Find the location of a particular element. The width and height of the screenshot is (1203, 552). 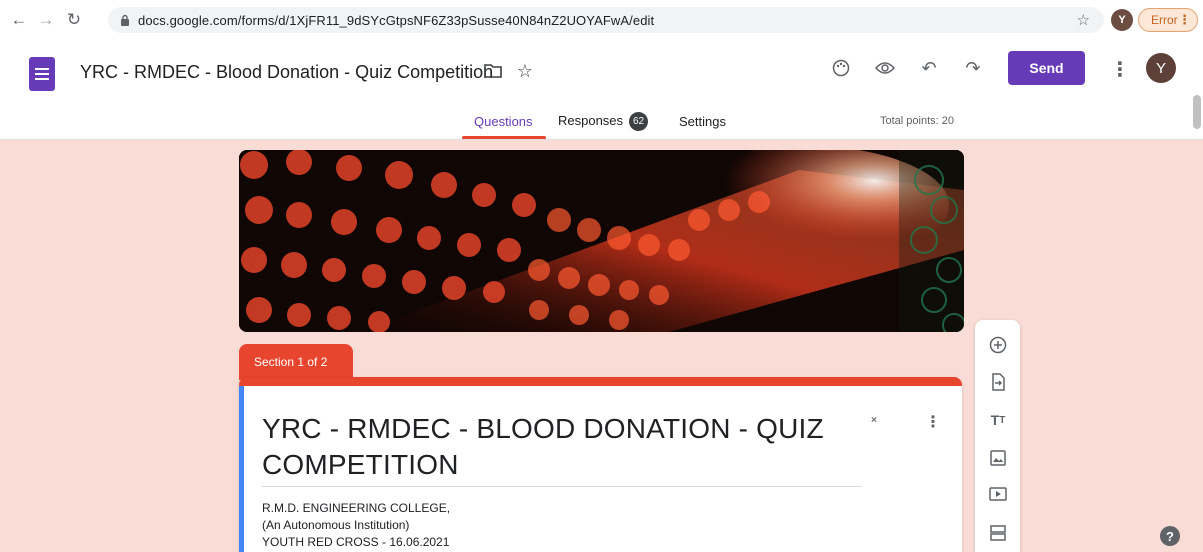

card-focus-indicator is located at coordinates (241, 469).